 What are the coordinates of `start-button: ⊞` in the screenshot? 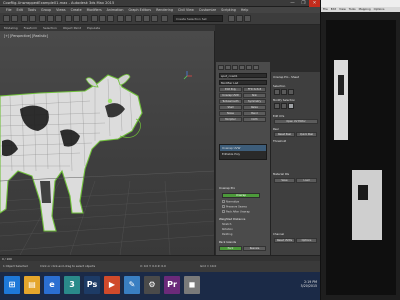 It's located at (12, 285).